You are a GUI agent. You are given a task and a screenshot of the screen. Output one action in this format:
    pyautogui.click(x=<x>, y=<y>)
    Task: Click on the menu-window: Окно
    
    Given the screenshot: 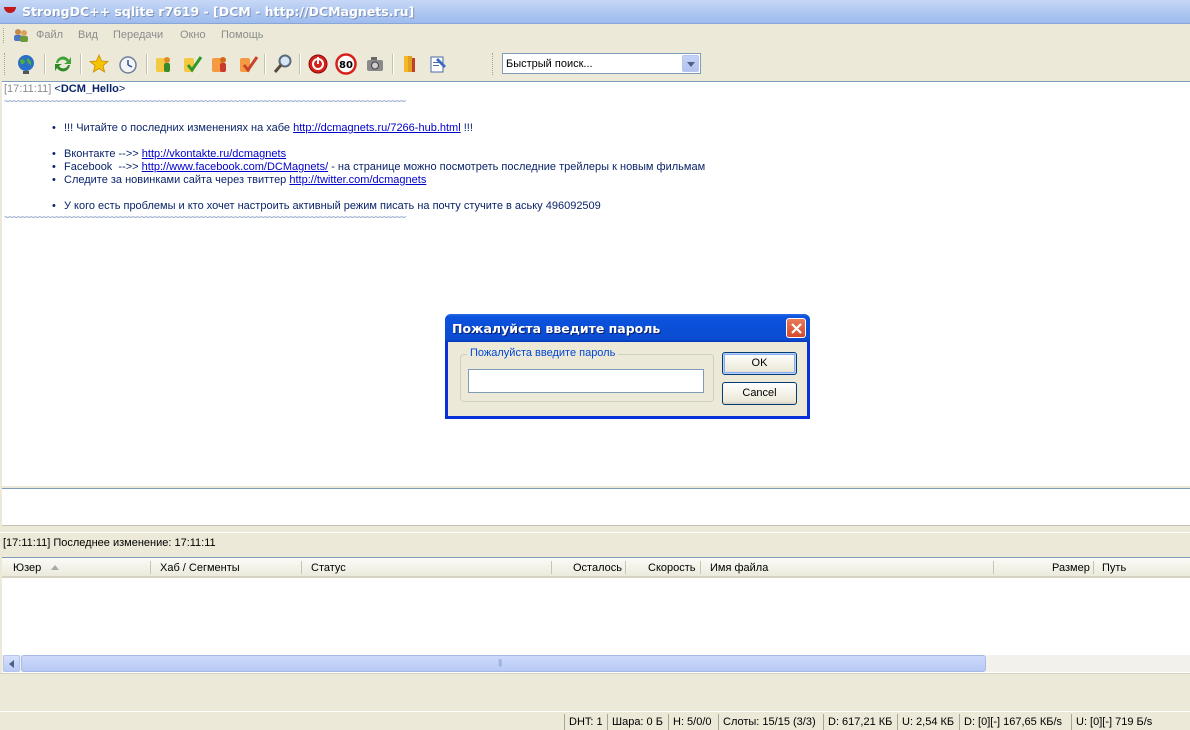 What is the action you would take?
    pyautogui.click(x=193, y=35)
    